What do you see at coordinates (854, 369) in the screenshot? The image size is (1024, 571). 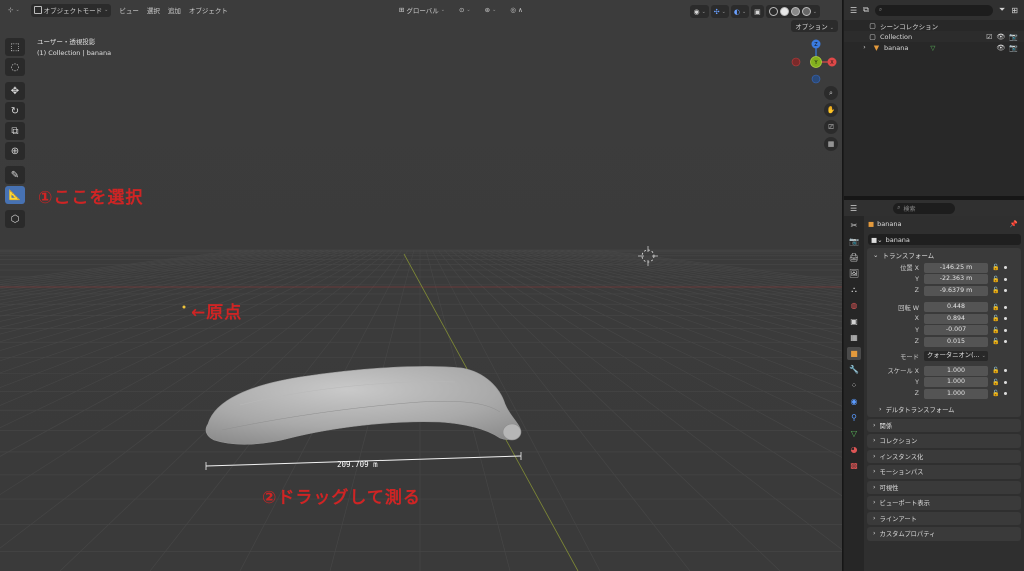 I see `modifier-tab-icon: 🔧` at bounding box center [854, 369].